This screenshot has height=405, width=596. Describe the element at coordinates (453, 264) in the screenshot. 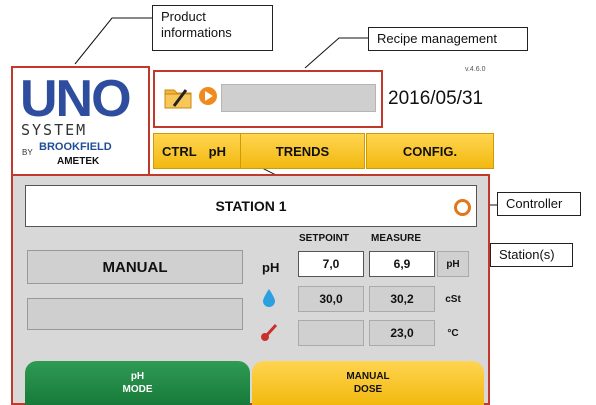

I see `ph-unit: pH` at that location.